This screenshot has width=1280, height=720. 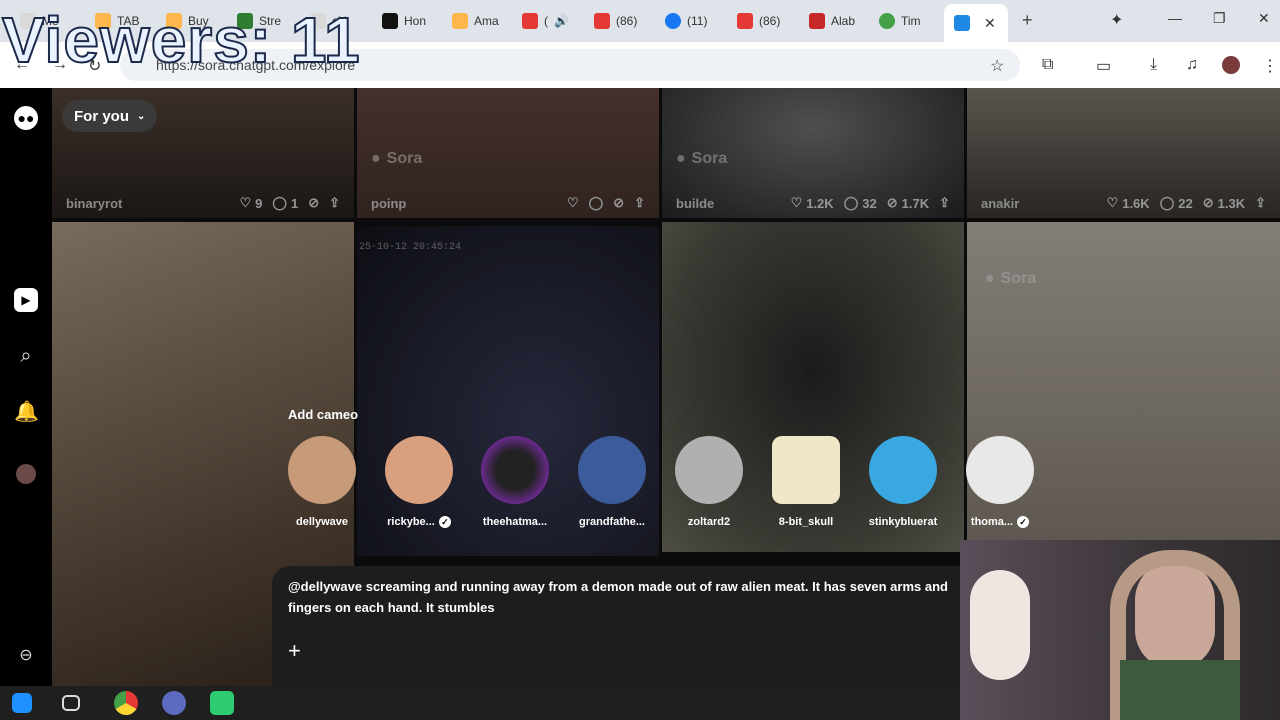 I want to click on browser-tab: Alab, so click(x=832, y=21).